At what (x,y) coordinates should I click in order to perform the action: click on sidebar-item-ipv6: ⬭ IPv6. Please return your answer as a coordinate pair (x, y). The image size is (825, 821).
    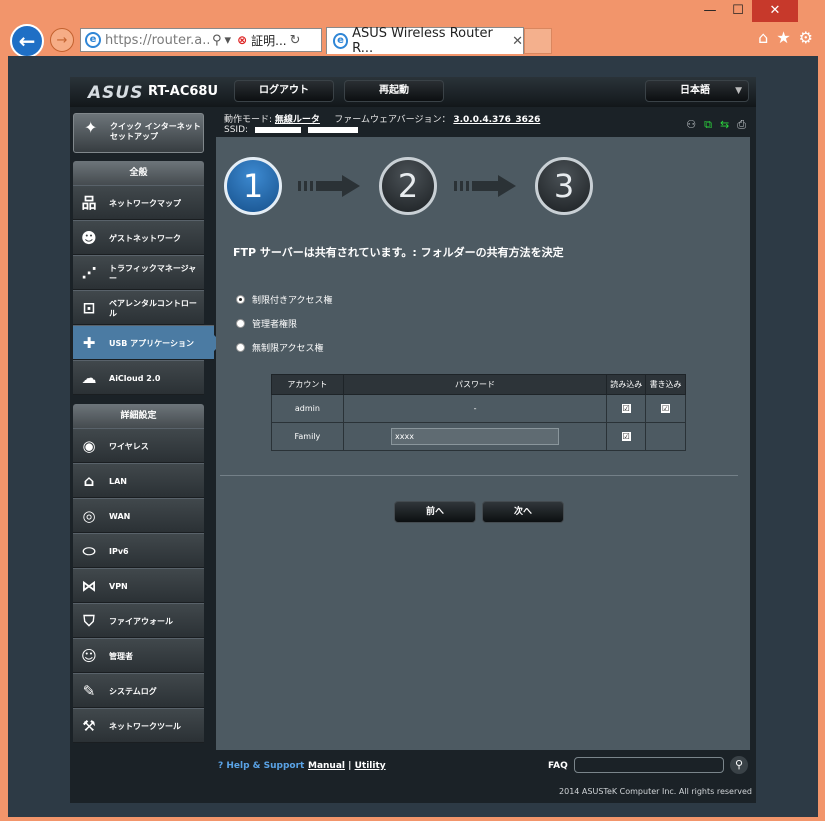
    Looking at the image, I should click on (138, 550).